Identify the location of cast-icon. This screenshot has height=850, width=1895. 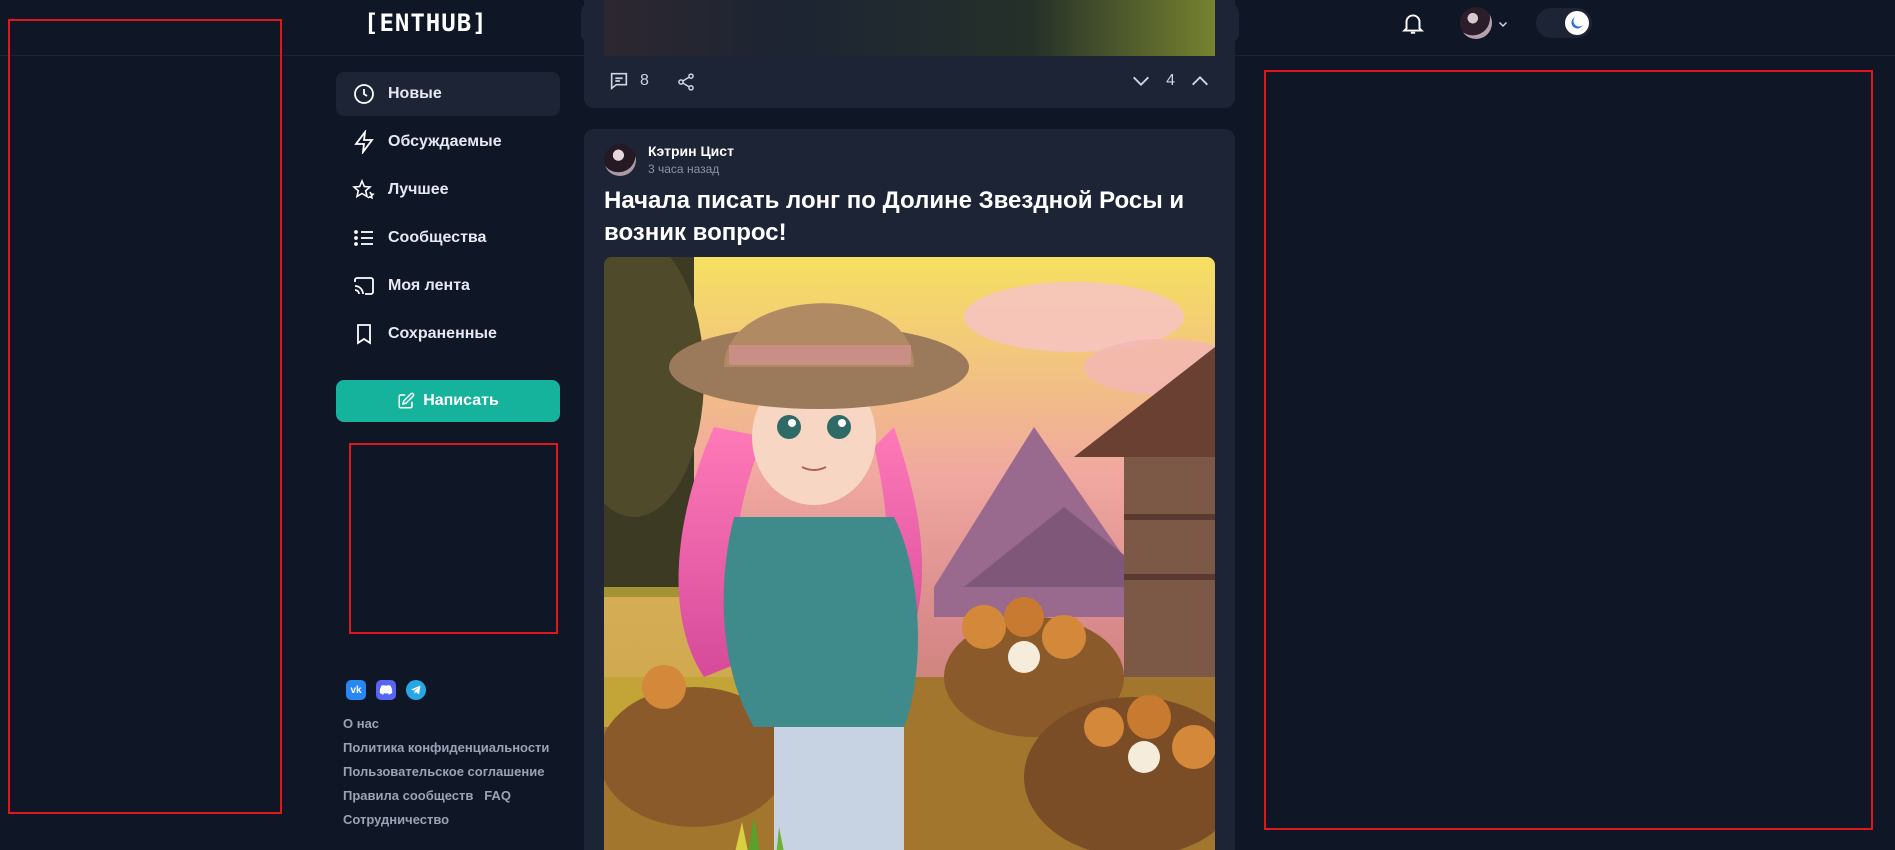
(364, 286).